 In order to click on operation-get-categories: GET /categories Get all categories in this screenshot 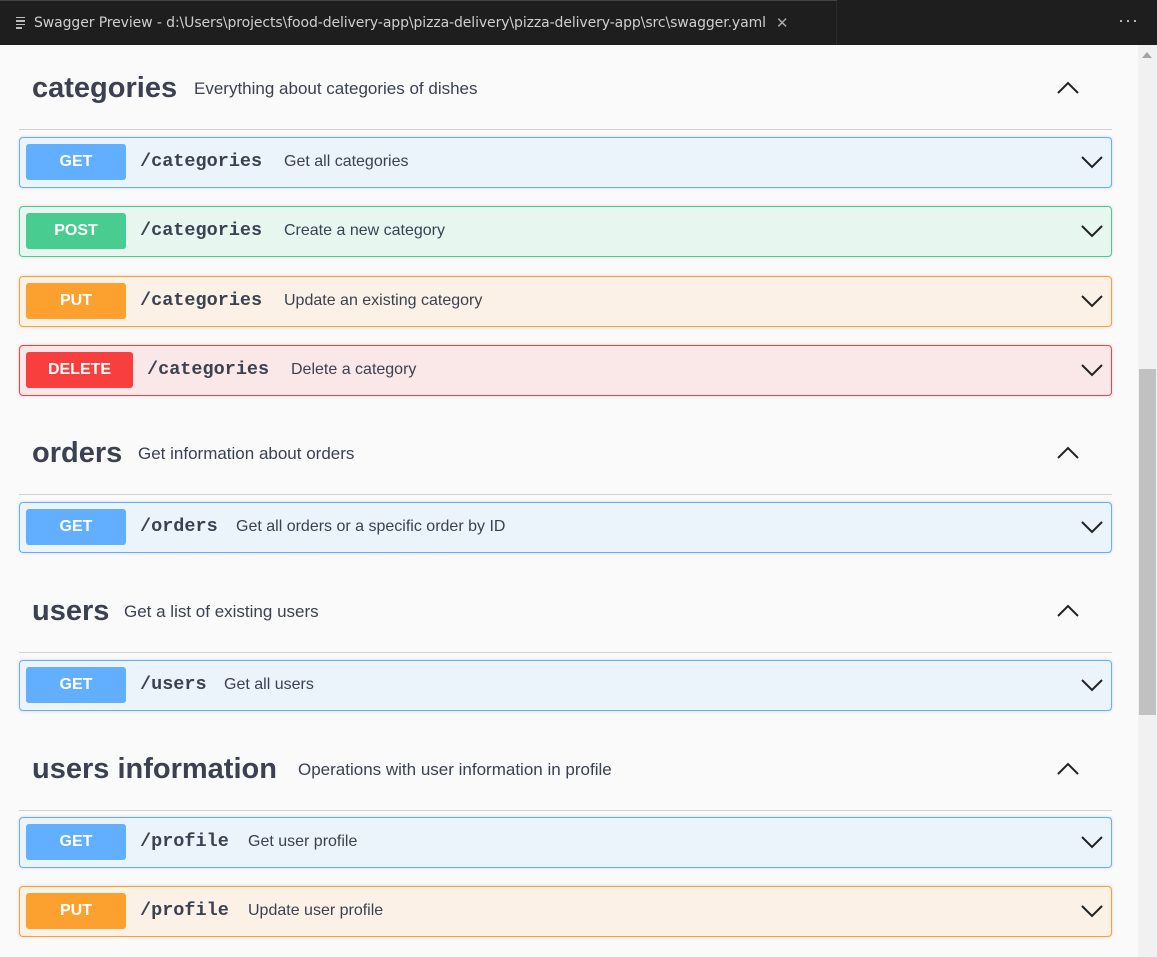, I will do `click(565, 162)`.